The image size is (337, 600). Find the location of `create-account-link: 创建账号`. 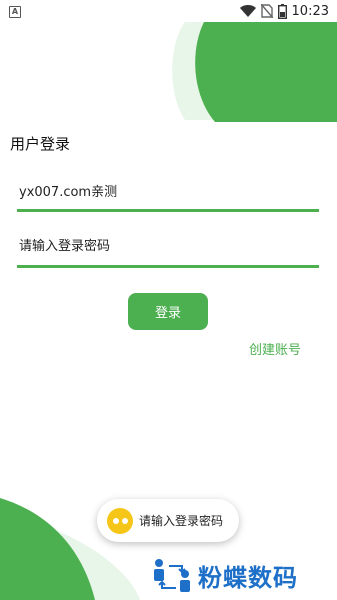

create-account-link: 创建账号 is located at coordinates (275, 348).